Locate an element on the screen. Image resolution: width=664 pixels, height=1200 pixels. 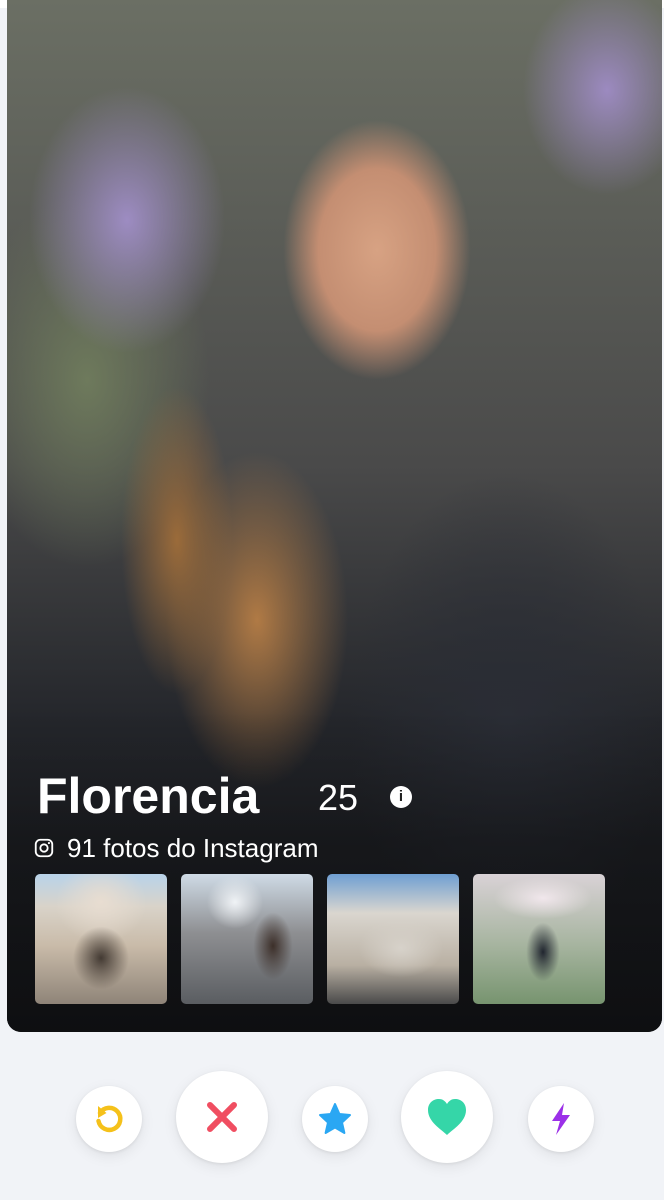
like-button is located at coordinates (447, 1117).